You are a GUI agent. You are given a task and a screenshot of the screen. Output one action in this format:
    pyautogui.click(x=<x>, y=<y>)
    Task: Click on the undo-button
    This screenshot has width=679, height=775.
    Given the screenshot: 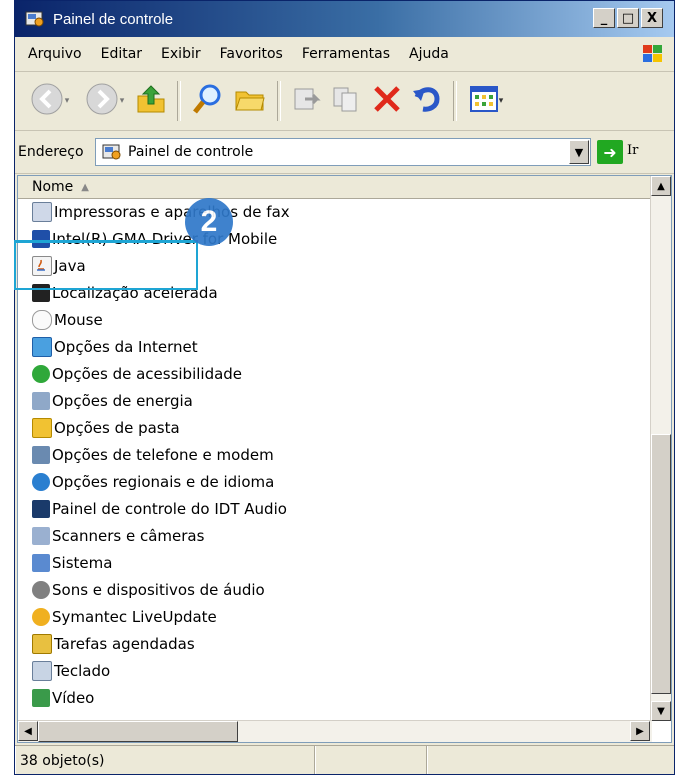 What is the action you would take?
    pyautogui.click(x=427, y=101)
    